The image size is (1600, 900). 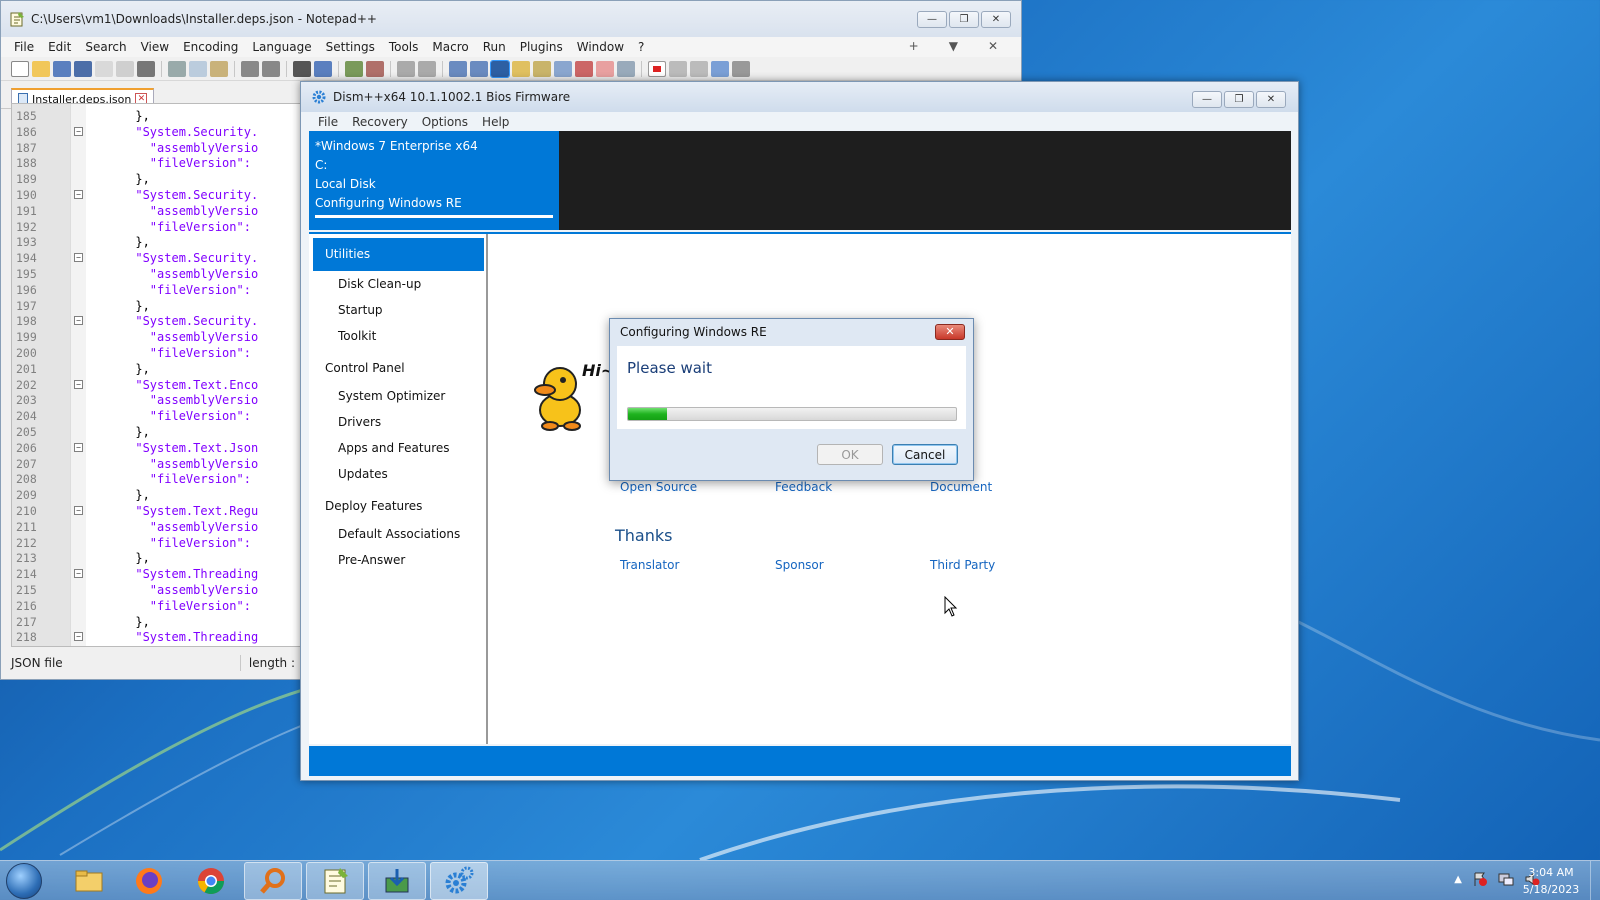 What do you see at coordinates (397, 448) in the screenshot?
I see `sidebar-item-apps-and-features: Apps and Features` at bounding box center [397, 448].